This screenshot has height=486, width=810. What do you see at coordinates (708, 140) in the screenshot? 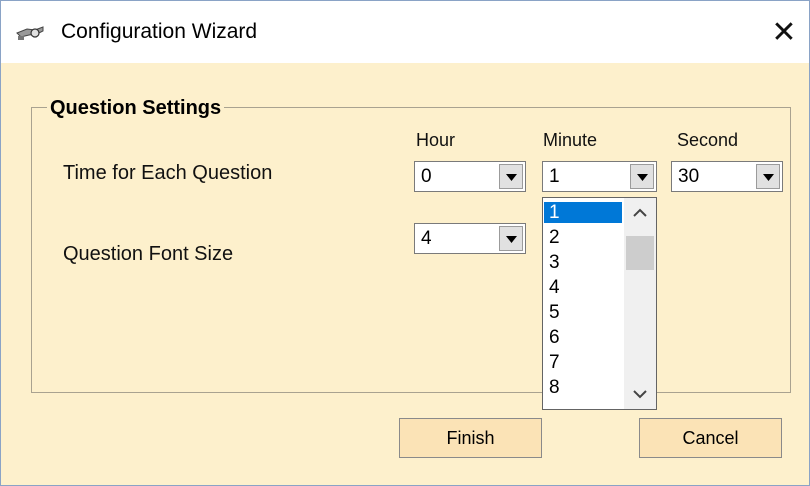
I see `second-label: Second` at bounding box center [708, 140].